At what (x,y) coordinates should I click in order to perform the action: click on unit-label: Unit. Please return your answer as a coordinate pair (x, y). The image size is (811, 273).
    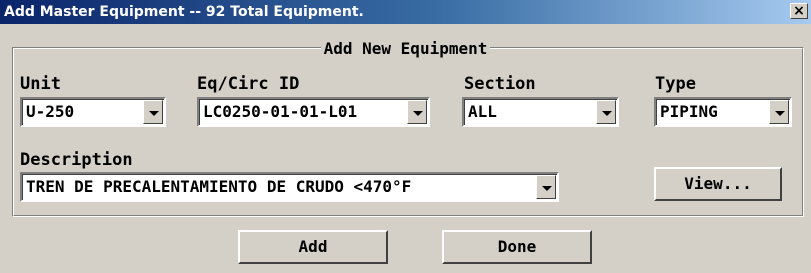
    Looking at the image, I should click on (40, 84).